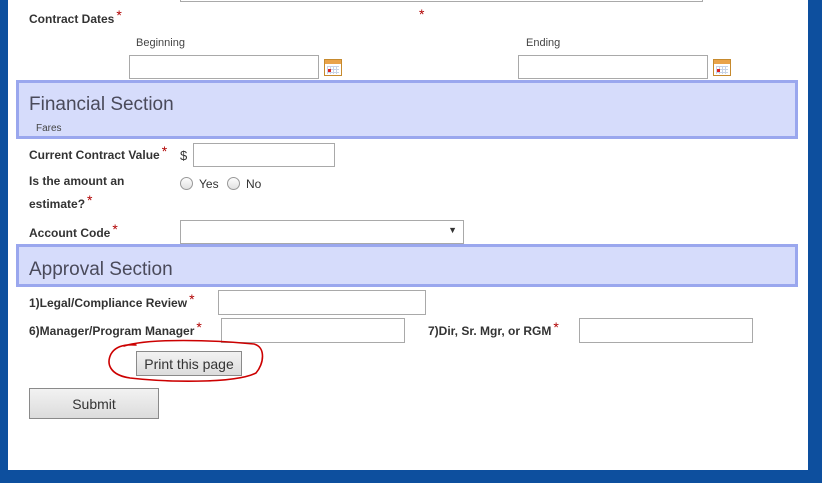  I want to click on director-input, so click(666, 330).